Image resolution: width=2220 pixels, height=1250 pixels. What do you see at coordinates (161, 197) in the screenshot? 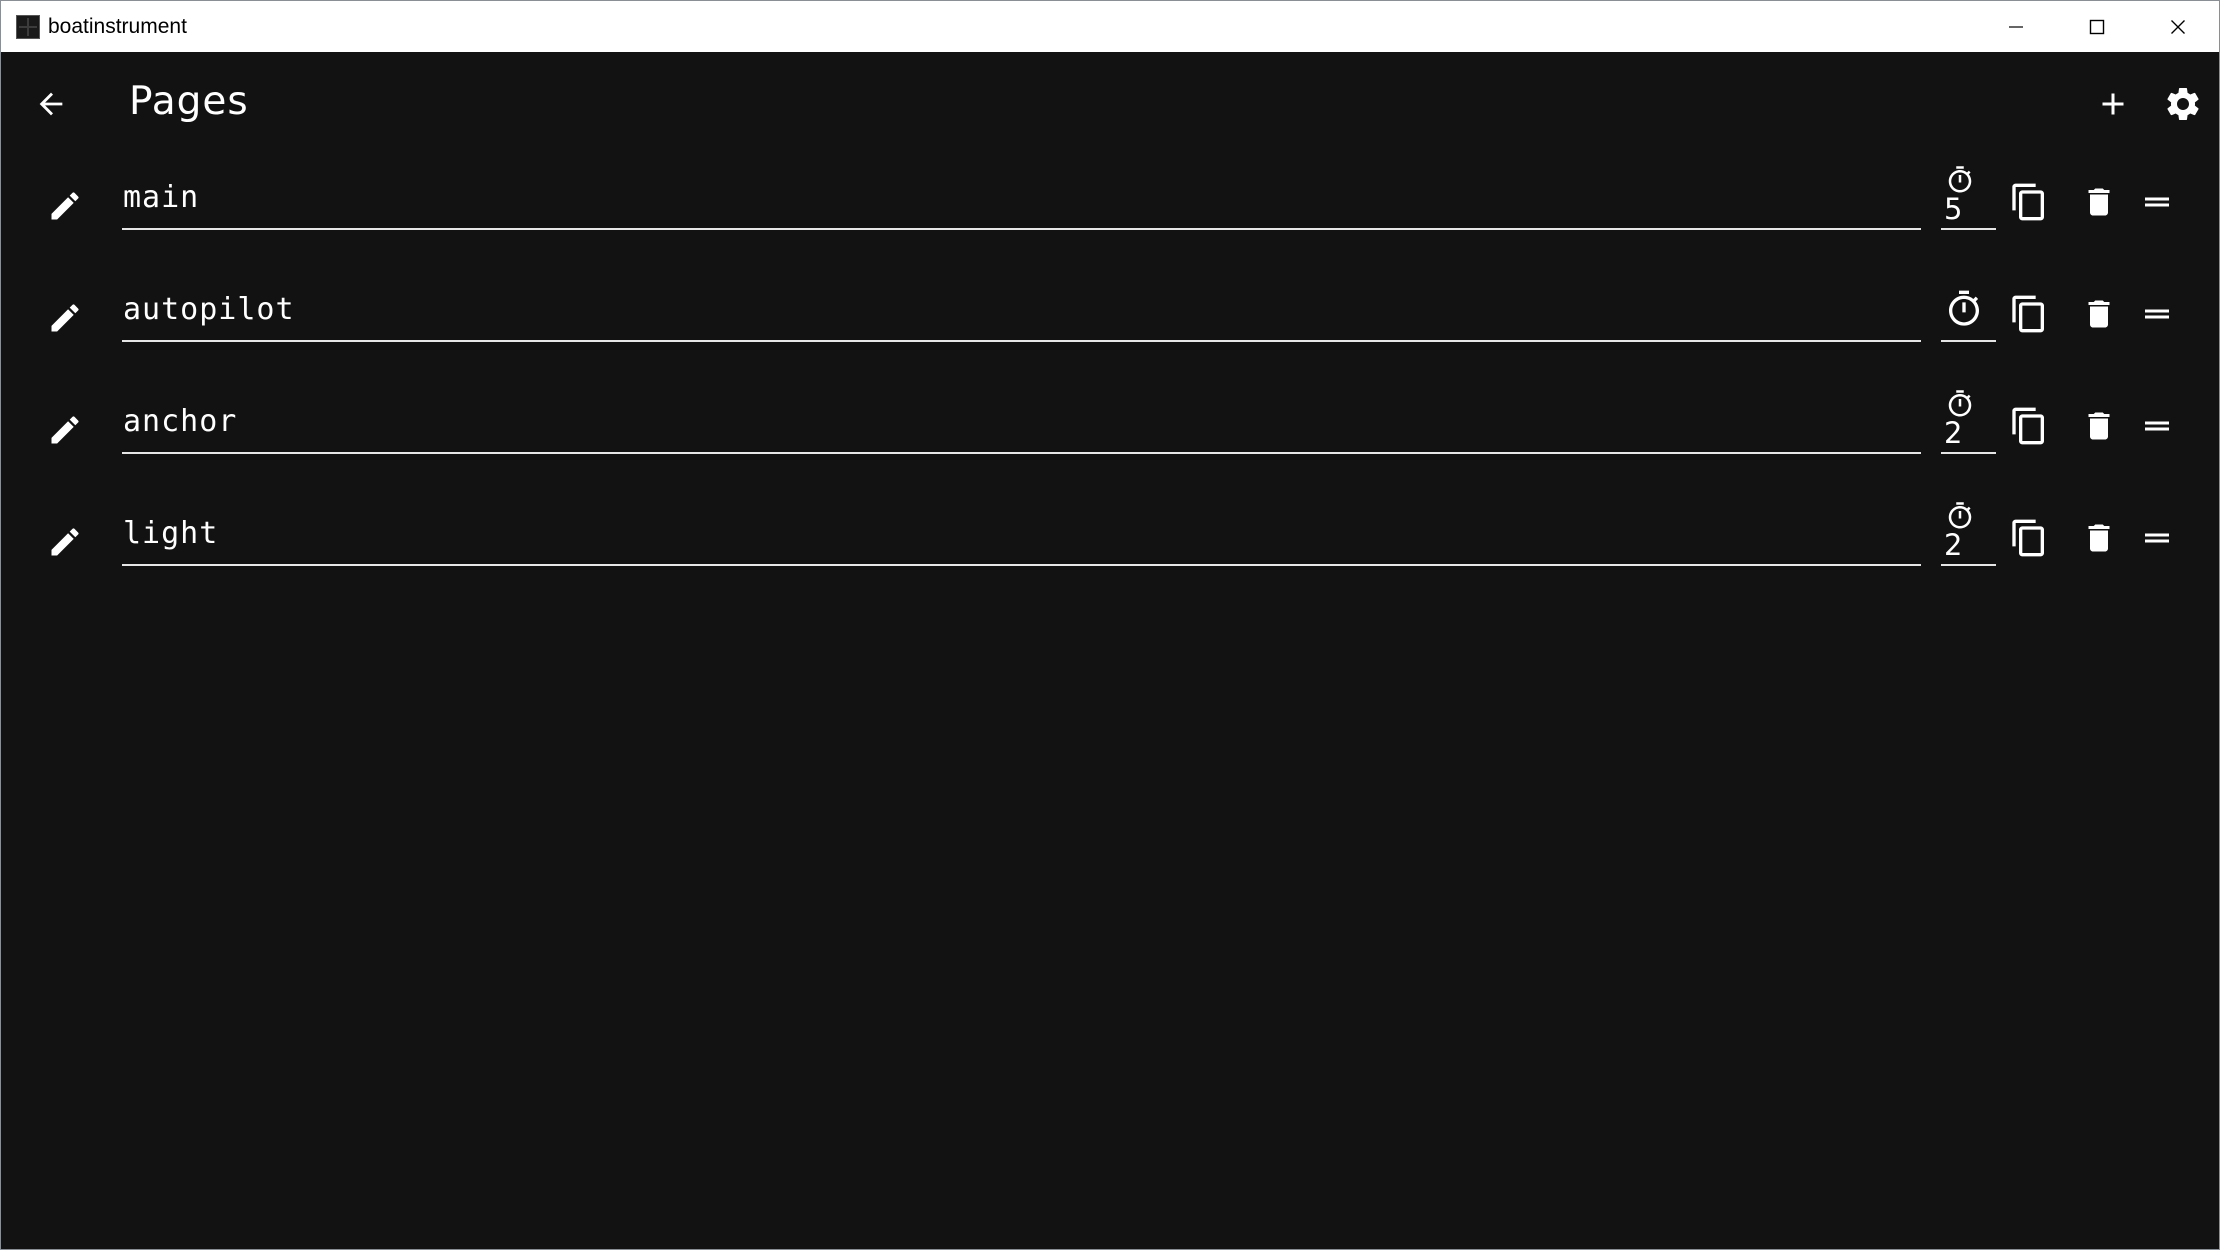
I see `page-name: main` at bounding box center [161, 197].